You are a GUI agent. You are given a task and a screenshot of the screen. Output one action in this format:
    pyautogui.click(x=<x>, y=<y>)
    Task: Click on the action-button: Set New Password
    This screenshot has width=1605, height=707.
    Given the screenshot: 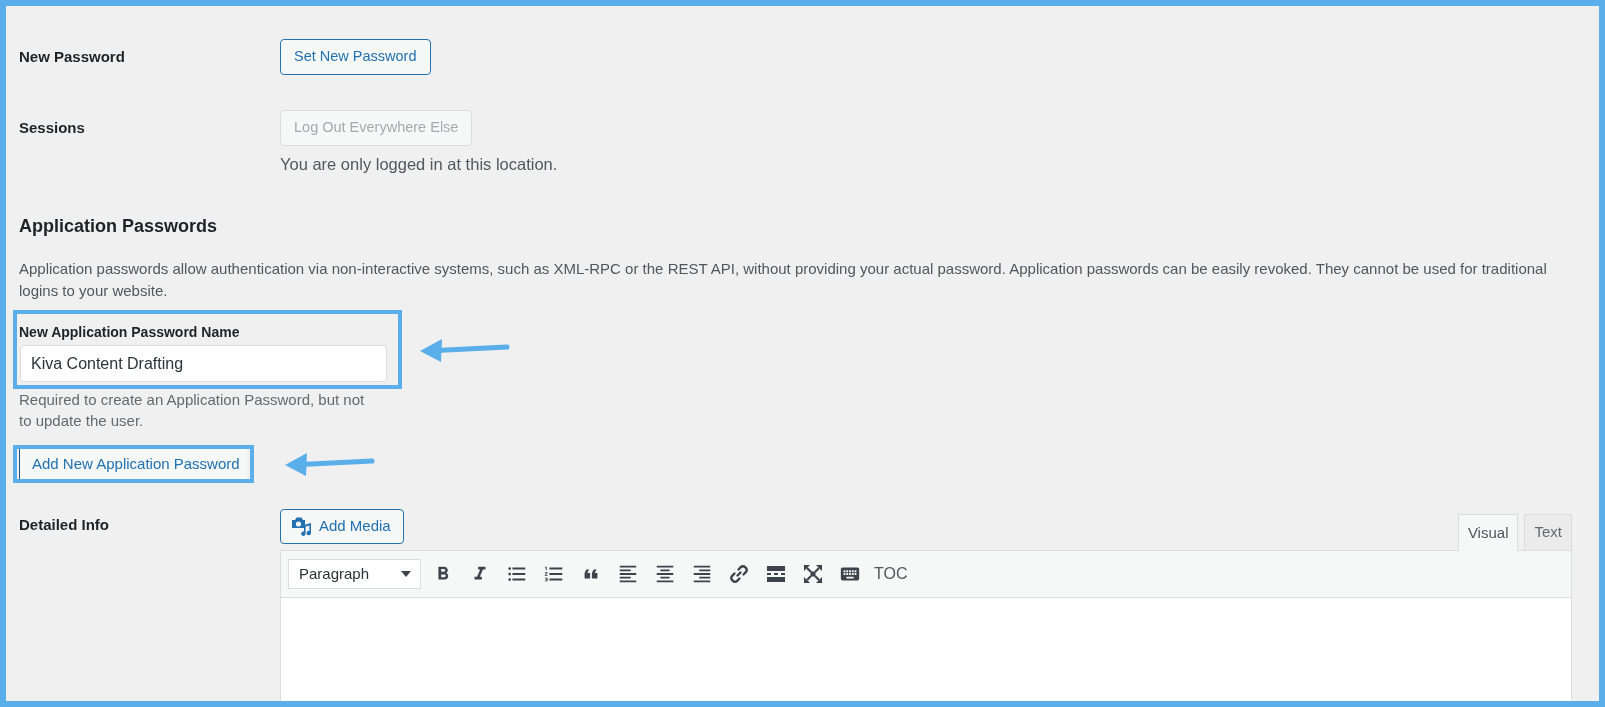 What is the action you would take?
    pyautogui.click(x=355, y=57)
    